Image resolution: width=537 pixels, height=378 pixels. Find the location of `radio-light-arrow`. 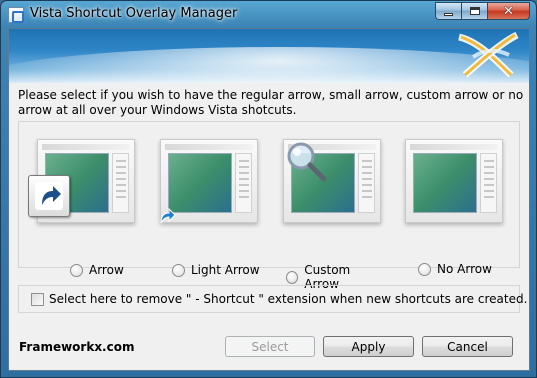

radio-light-arrow is located at coordinates (178, 270).